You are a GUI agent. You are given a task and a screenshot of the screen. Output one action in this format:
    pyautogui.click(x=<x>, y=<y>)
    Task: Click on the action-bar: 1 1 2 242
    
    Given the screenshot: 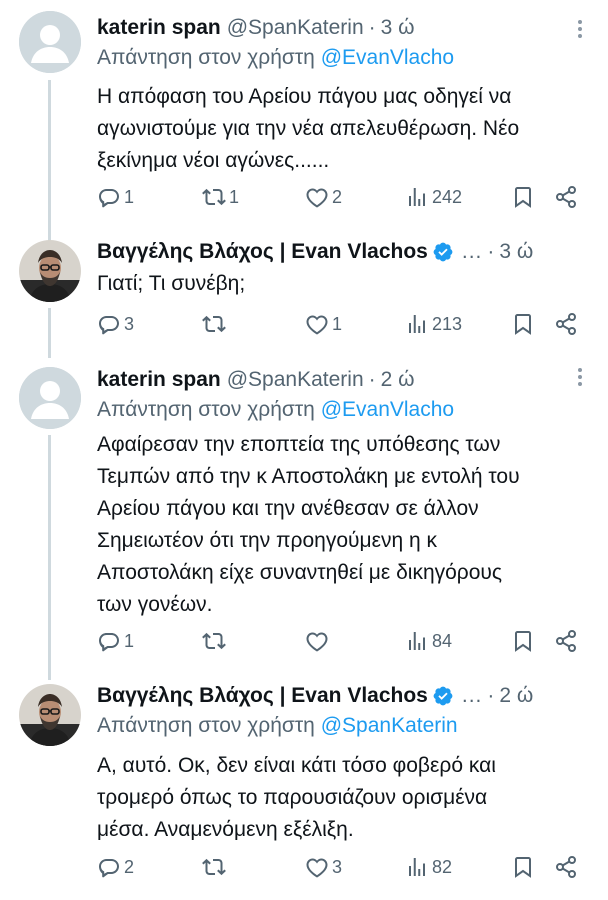 What is the action you would take?
    pyautogui.click(x=342, y=197)
    